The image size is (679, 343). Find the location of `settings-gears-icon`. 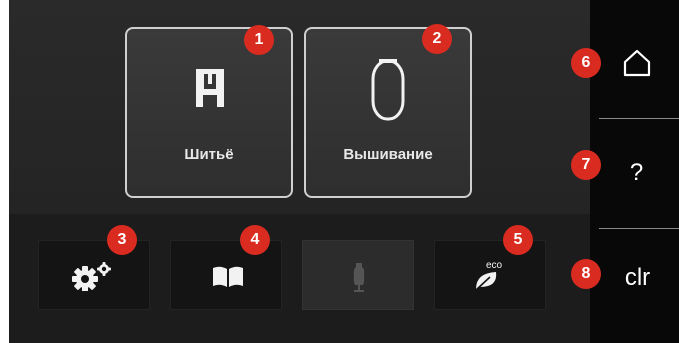

settings-gears-icon is located at coordinates (91, 276).